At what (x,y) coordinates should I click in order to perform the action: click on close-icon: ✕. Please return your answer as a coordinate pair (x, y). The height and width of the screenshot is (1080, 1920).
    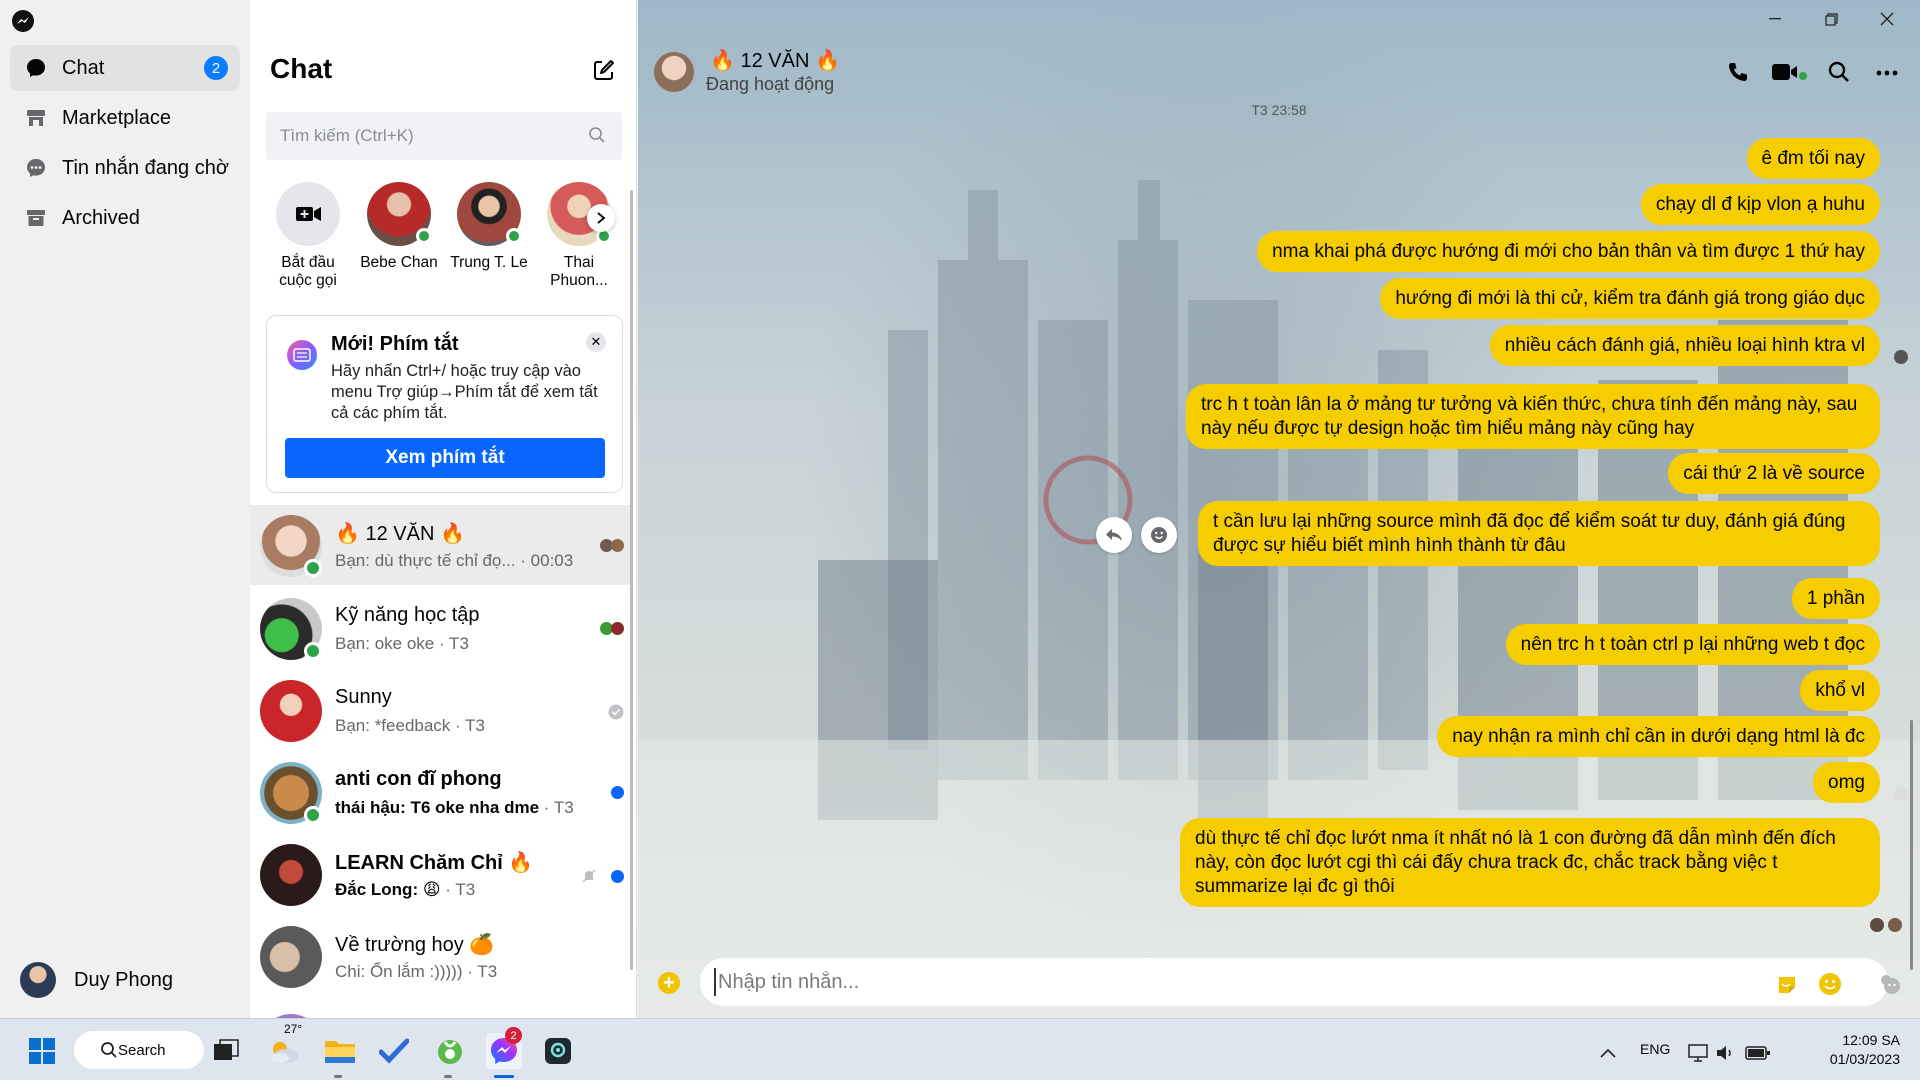
    Looking at the image, I should click on (596, 342).